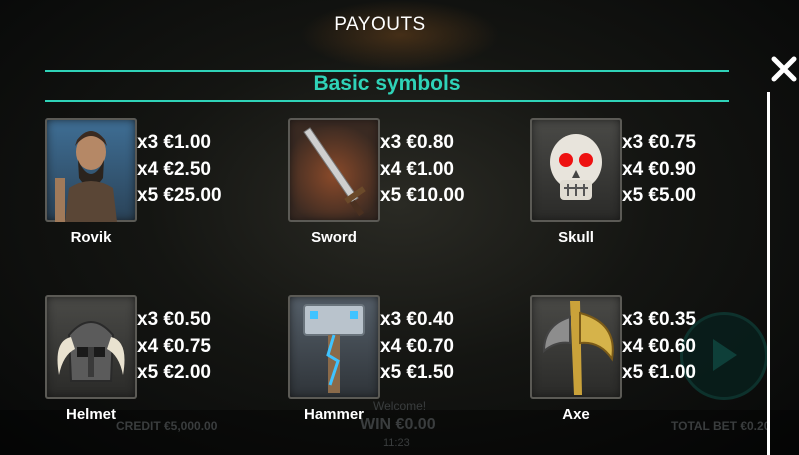  Describe the element at coordinates (659, 372) in the screenshot. I see `payout-x5: x5 €1.00` at that location.